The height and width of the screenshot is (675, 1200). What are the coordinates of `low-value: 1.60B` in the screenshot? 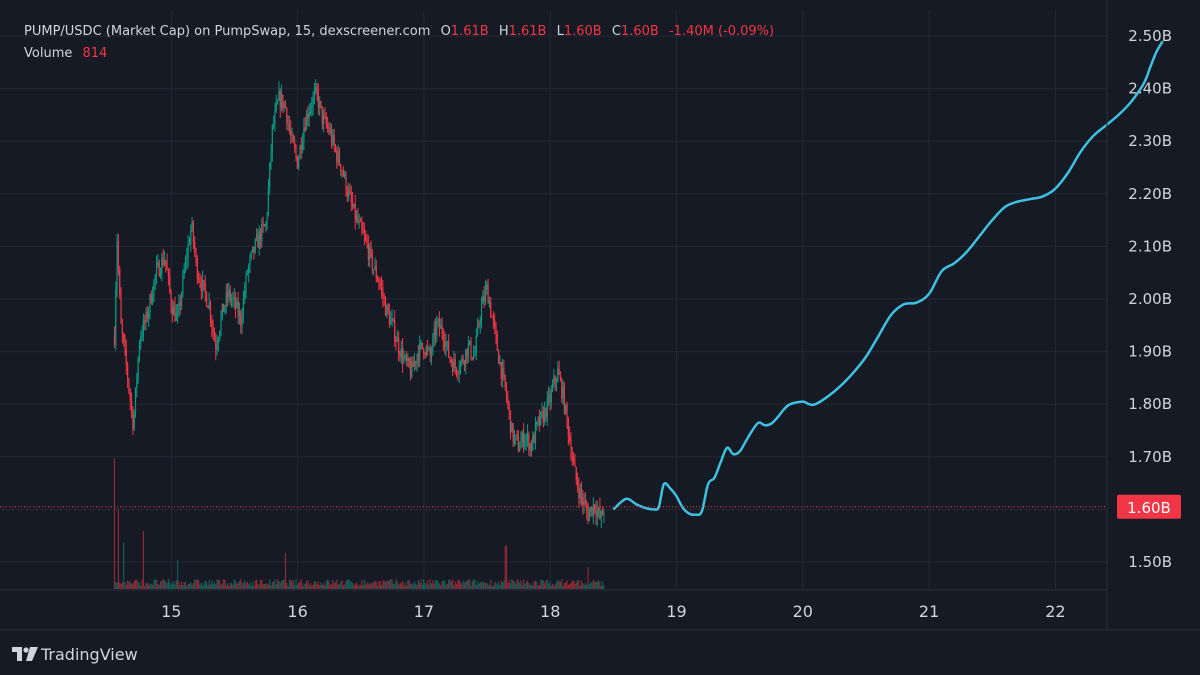 It's located at (582, 31).